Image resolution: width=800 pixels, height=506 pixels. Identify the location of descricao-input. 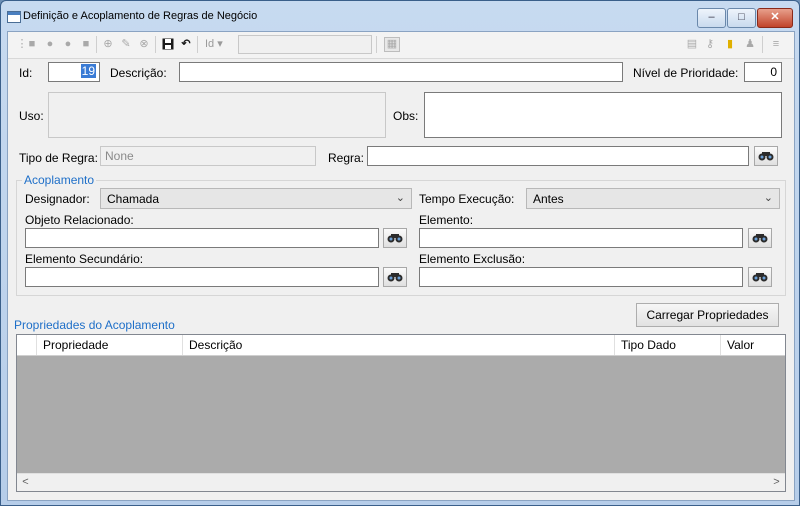
(401, 72).